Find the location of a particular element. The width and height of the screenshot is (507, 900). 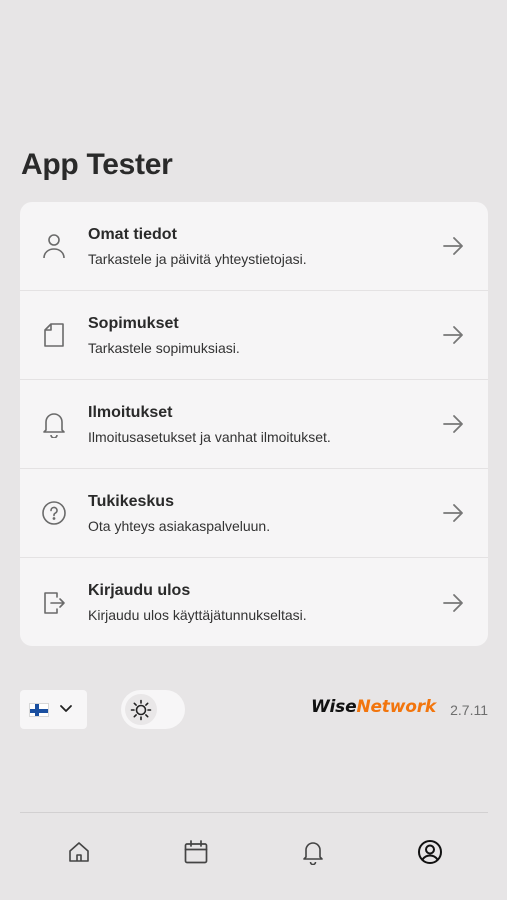

menu-item-description: Tarkastele ja päivitä yhteystietojasi. is located at coordinates (197, 258).